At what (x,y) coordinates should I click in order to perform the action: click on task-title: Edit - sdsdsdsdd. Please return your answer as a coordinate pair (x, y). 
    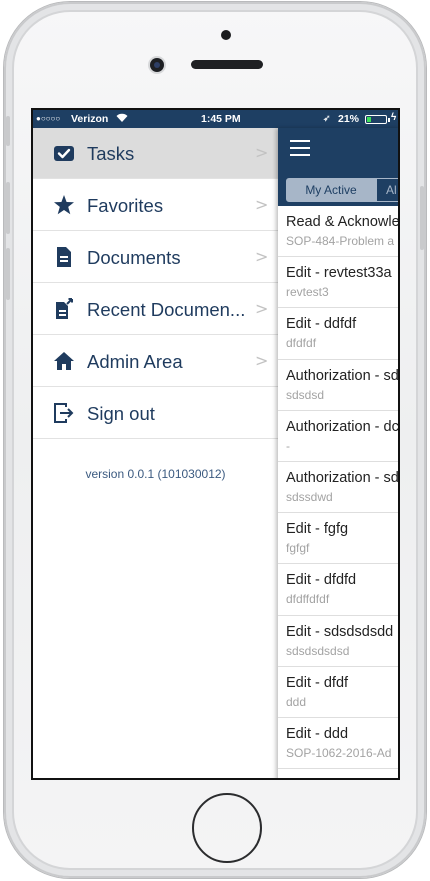
    Looking at the image, I should click on (340, 631).